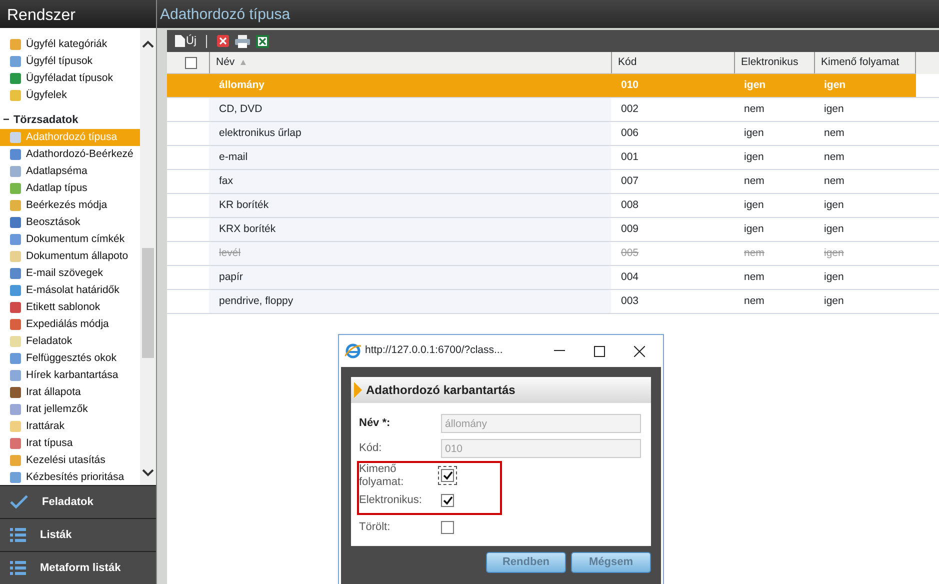 Image resolution: width=939 pixels, height=584 pixels. Describe the element at coordinates (242, 41) in the screenshot. I see `print-icon` at that location.